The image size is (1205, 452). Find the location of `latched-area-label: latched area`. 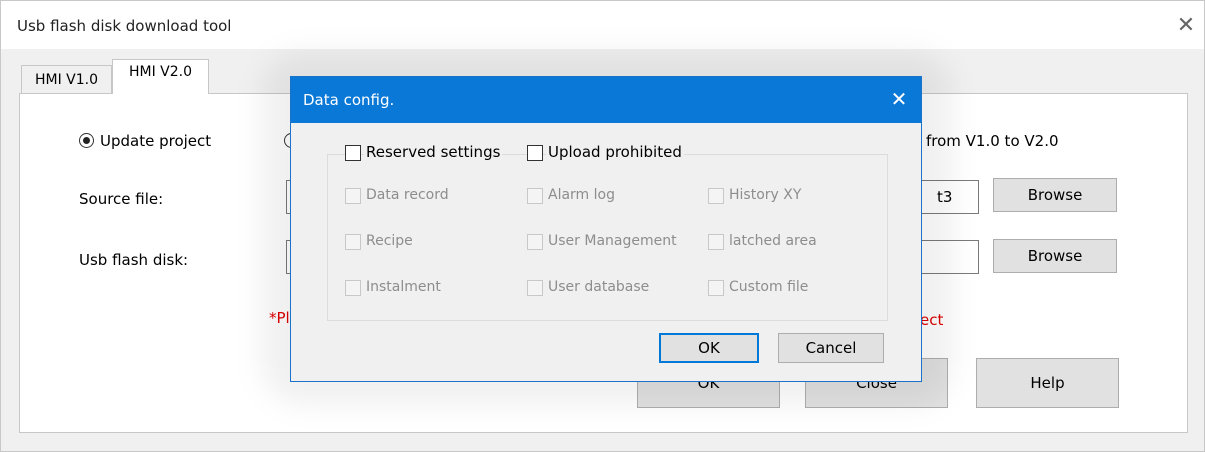

latched-area-label: latched area is located at coordinates (773, 241).